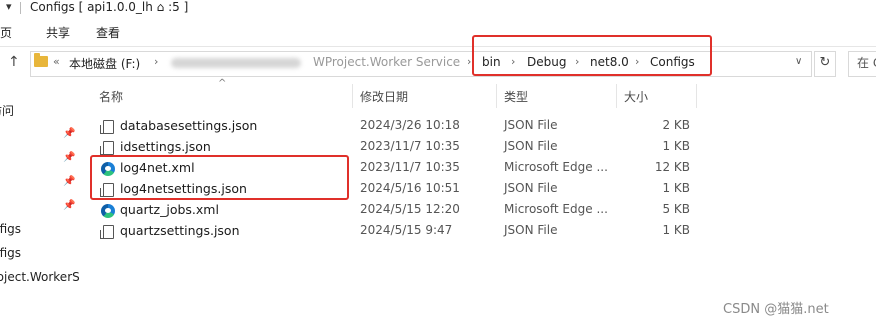  What do you see at coordinates (776, 309) in the screenshot?
I see `watermark: CSDN @猫猫.net` at bounding box center [776, 309].